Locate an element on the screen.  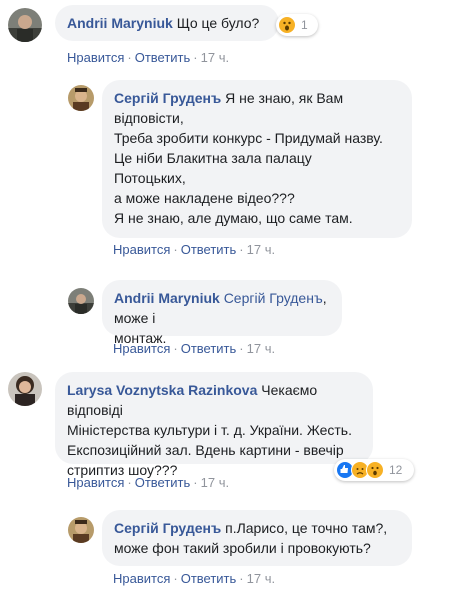
comment-author: Larysa Voznytska Razinkova is located at coordinates (162, 390).